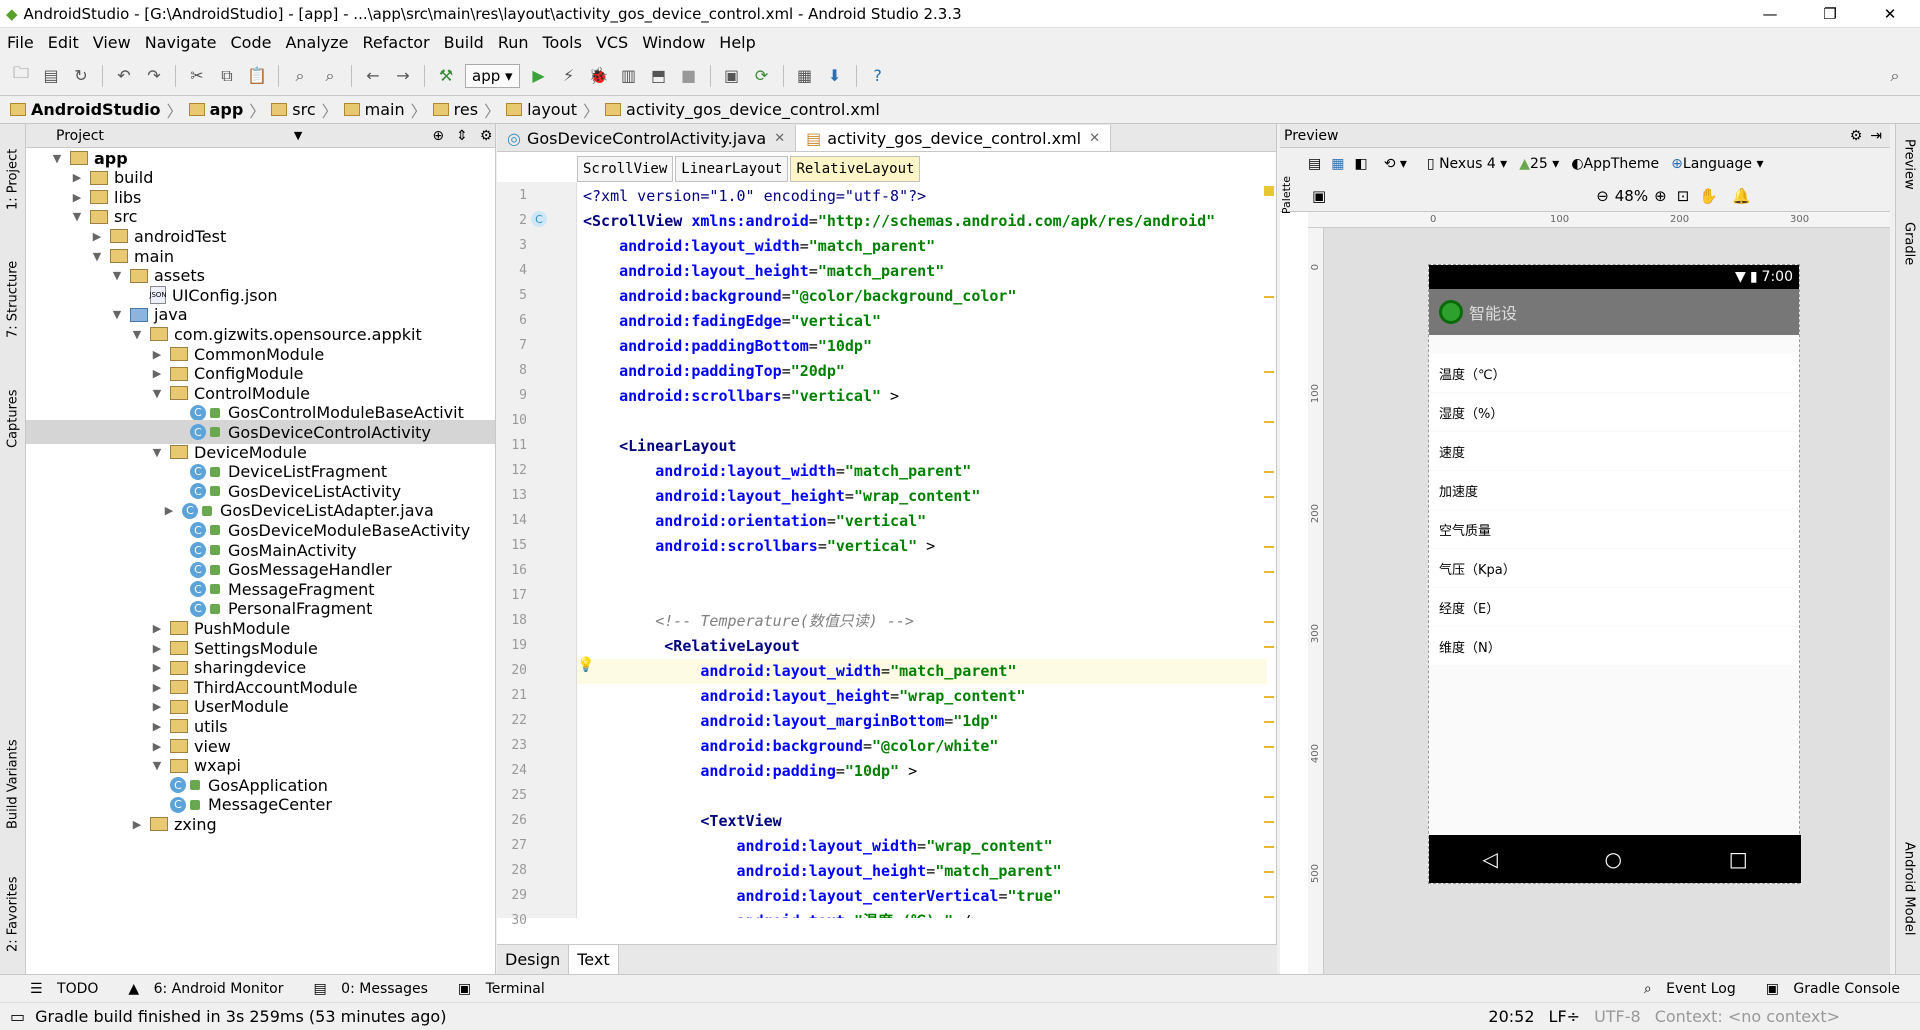 Image resolution: width=1920 pixels, height=1030 pixels. What do you see at coordinates (13, 299) in the screenshot?
I see `tab-structure: 7: Structure` at bounding box center [13, 299].